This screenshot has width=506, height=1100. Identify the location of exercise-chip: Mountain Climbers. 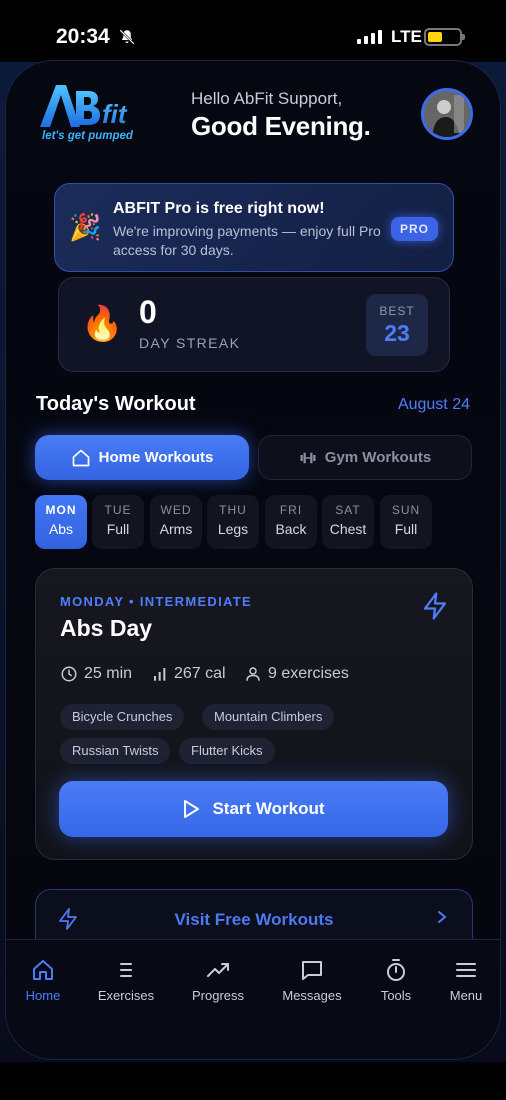
(268, 717).